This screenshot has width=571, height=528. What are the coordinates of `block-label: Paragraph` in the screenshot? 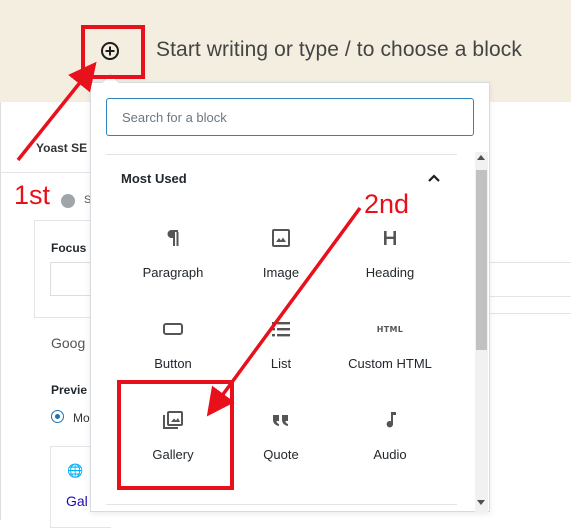 It's located at (173, 272).